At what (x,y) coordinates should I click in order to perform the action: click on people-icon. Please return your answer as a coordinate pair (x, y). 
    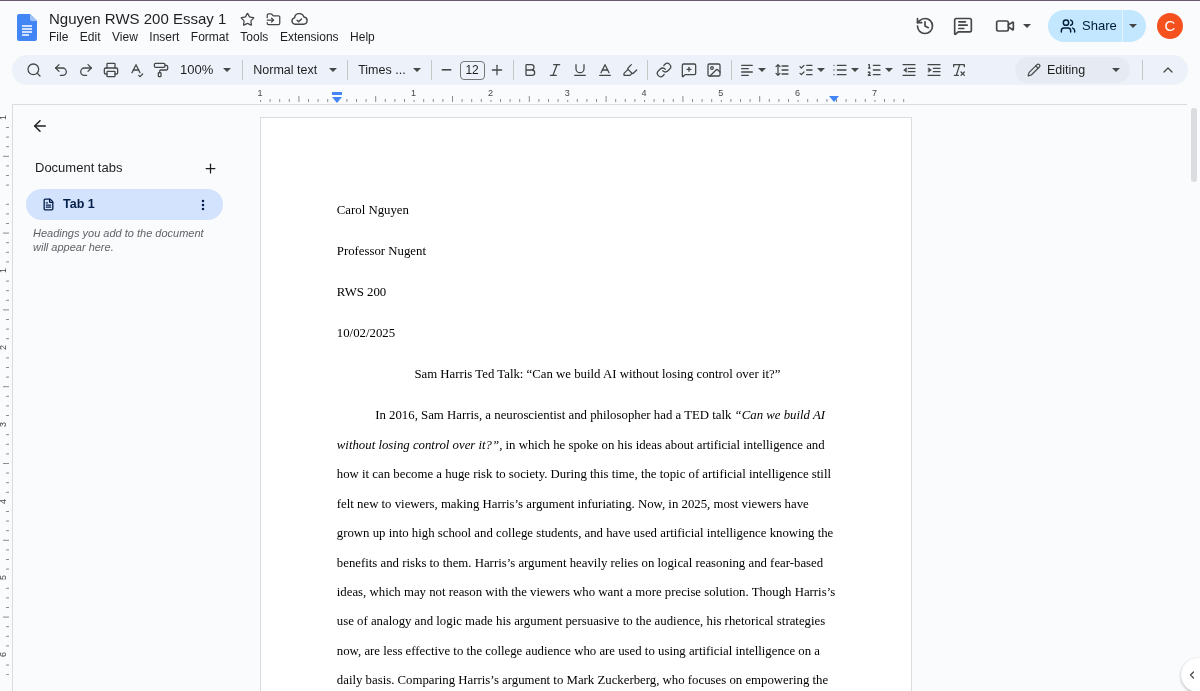
    Looking at the image, I should click on (1068, 26).